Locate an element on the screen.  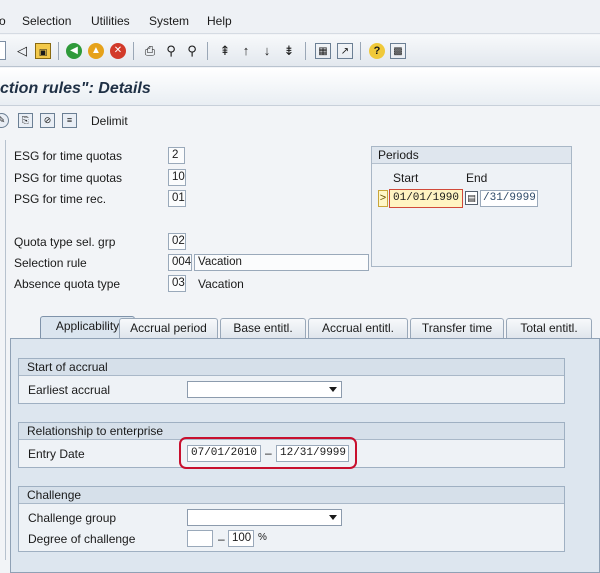
tab-accrual-period: Accrual period is located at coordinates (168, 328).